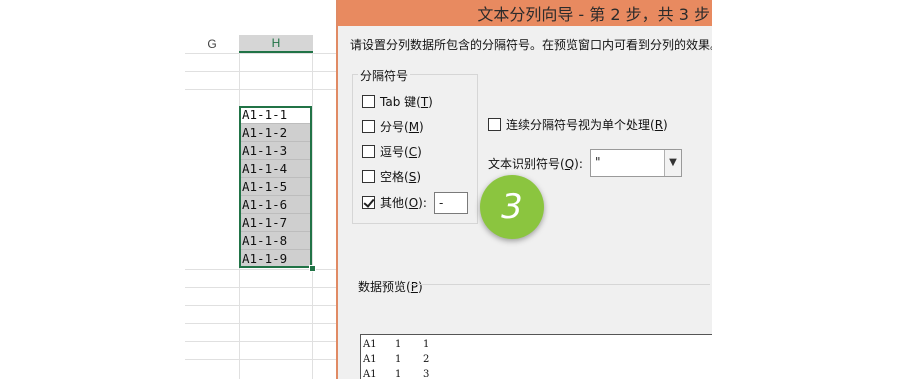  I want to click on dialog-title-bar: 文本分列向导 - 第 2 步，共 3 步, so click(525, 13).